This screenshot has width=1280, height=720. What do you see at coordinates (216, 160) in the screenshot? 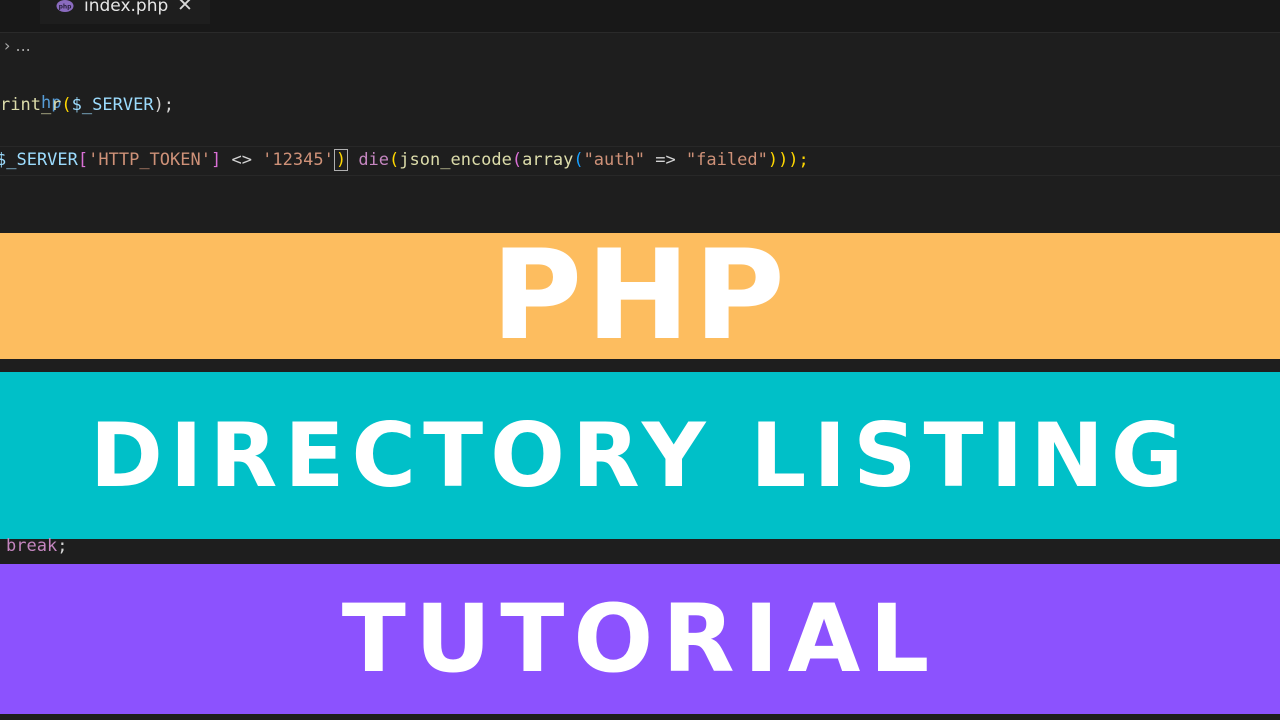
I see `code-token: ]` at bounding box center [216, 160].